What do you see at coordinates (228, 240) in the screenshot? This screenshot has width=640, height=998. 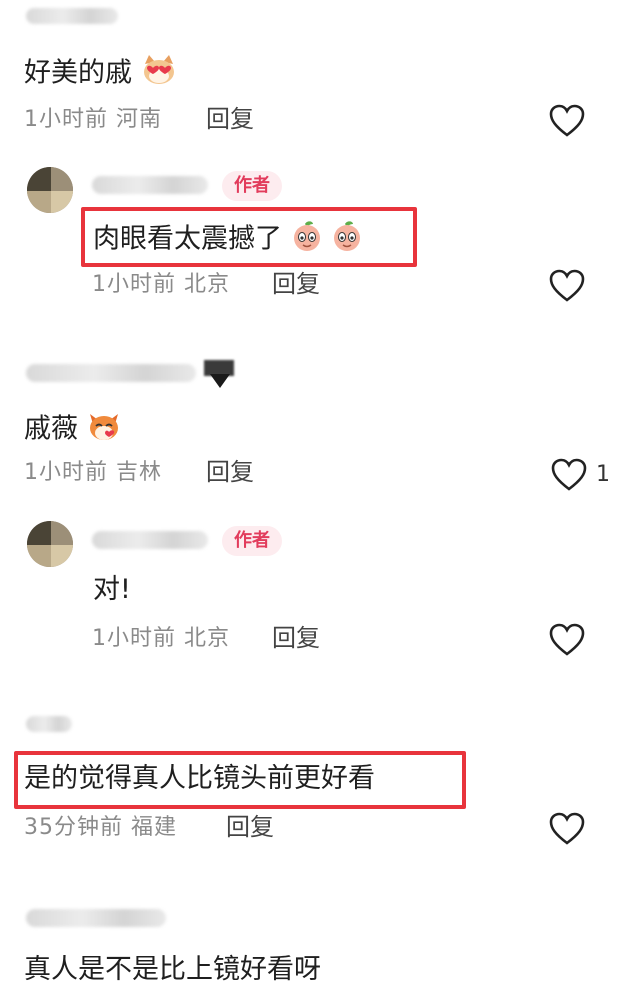 I see `comment-text: 肉眼看太震撼了` at bounding box center [228, 240].